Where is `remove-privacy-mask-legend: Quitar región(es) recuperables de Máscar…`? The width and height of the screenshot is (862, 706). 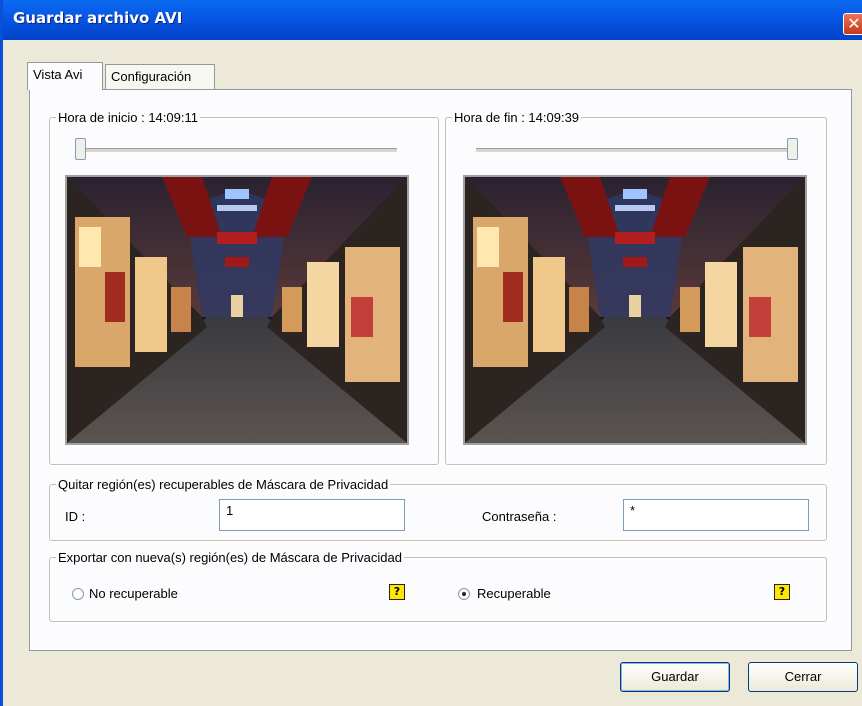 remove-privacy-mask-legend: Quitar región(es) recuperables de Máscar… is located at coordinates (223, 484).